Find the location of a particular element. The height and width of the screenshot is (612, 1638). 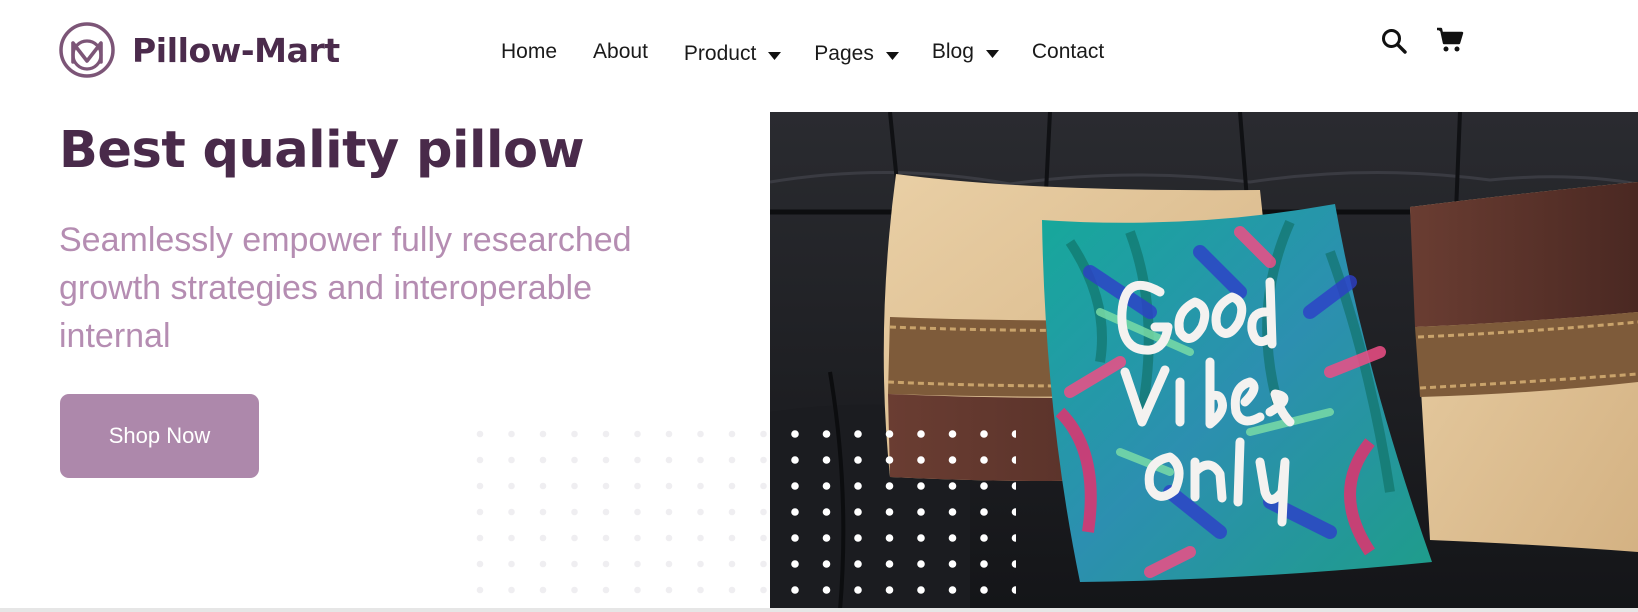

nav-item-home: Home is located at coordinates (529, 52).